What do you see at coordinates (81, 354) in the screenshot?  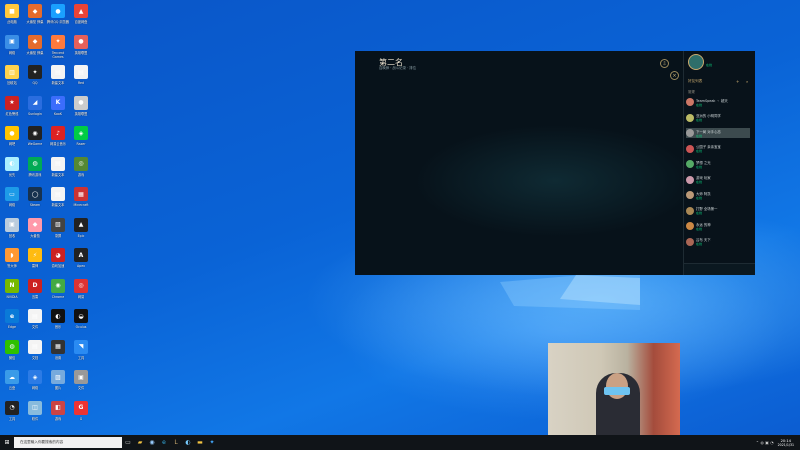 I see `desktop-icon: ◥ 工具` at bounding box center [81, 354].